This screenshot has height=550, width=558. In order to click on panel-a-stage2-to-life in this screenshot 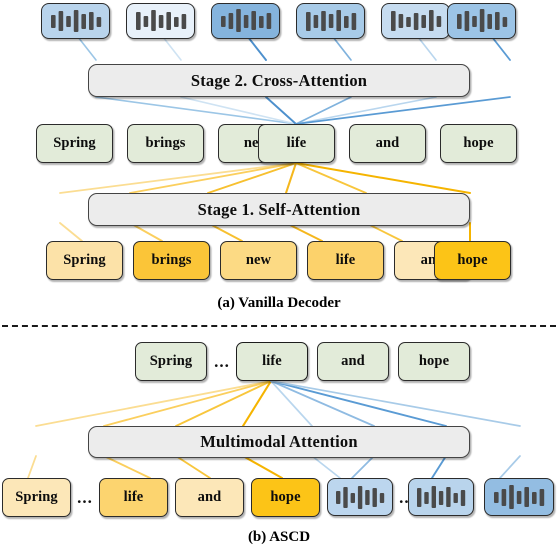, I will do `click(303, 110)`.